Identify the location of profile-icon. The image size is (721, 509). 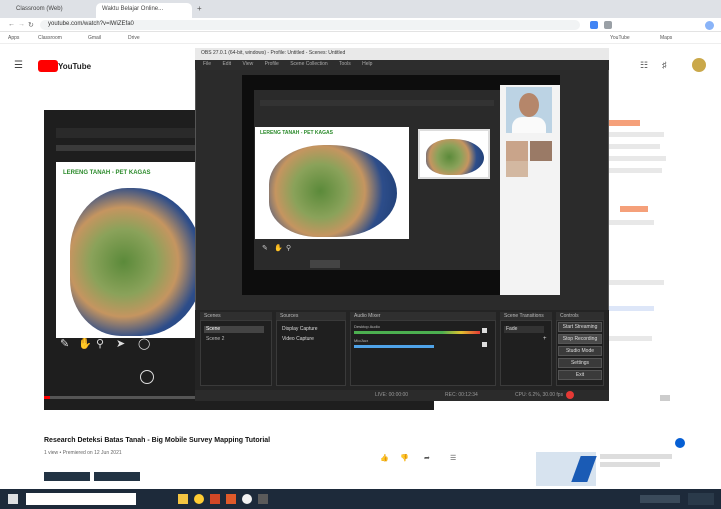
(709, 25).